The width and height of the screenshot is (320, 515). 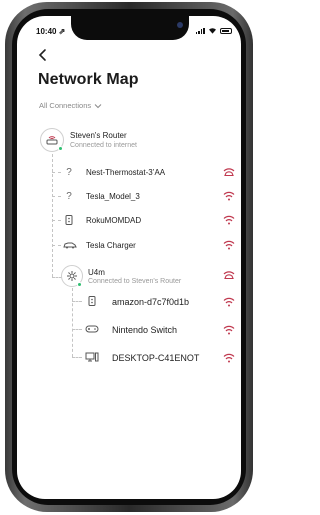 I want to click on battery-icon, so click(x=226, y=30).